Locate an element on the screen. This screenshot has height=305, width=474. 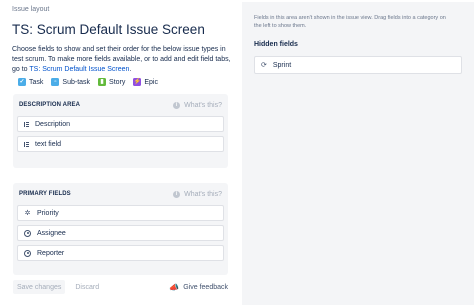
give-feedback-button: 📣 Give feedback is located at coordinates (198, 287).